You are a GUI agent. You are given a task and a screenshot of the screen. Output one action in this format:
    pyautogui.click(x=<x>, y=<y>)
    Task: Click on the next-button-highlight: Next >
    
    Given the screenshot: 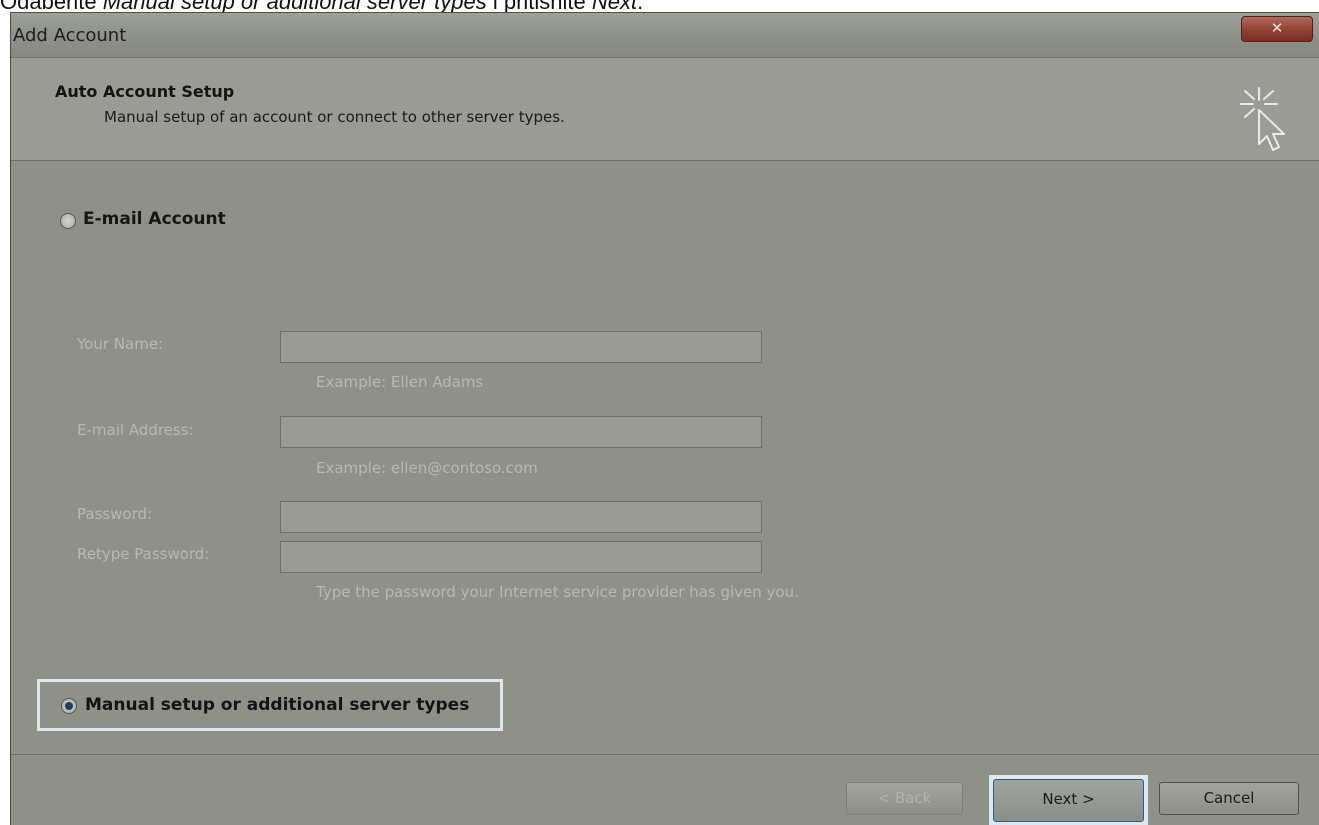 What is the action you would take?
    pyautogui.click(x=1068, y=800)
    